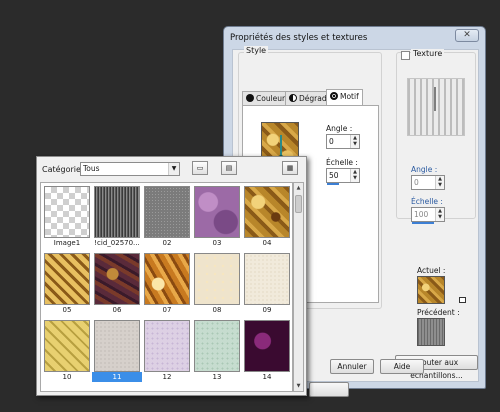 Image resolution: width=500 pixels, height=412 pixels. Describe the element at coordinates (298, 188) in the screenshot. I see `scroll-up-icon: ▲` at that location.